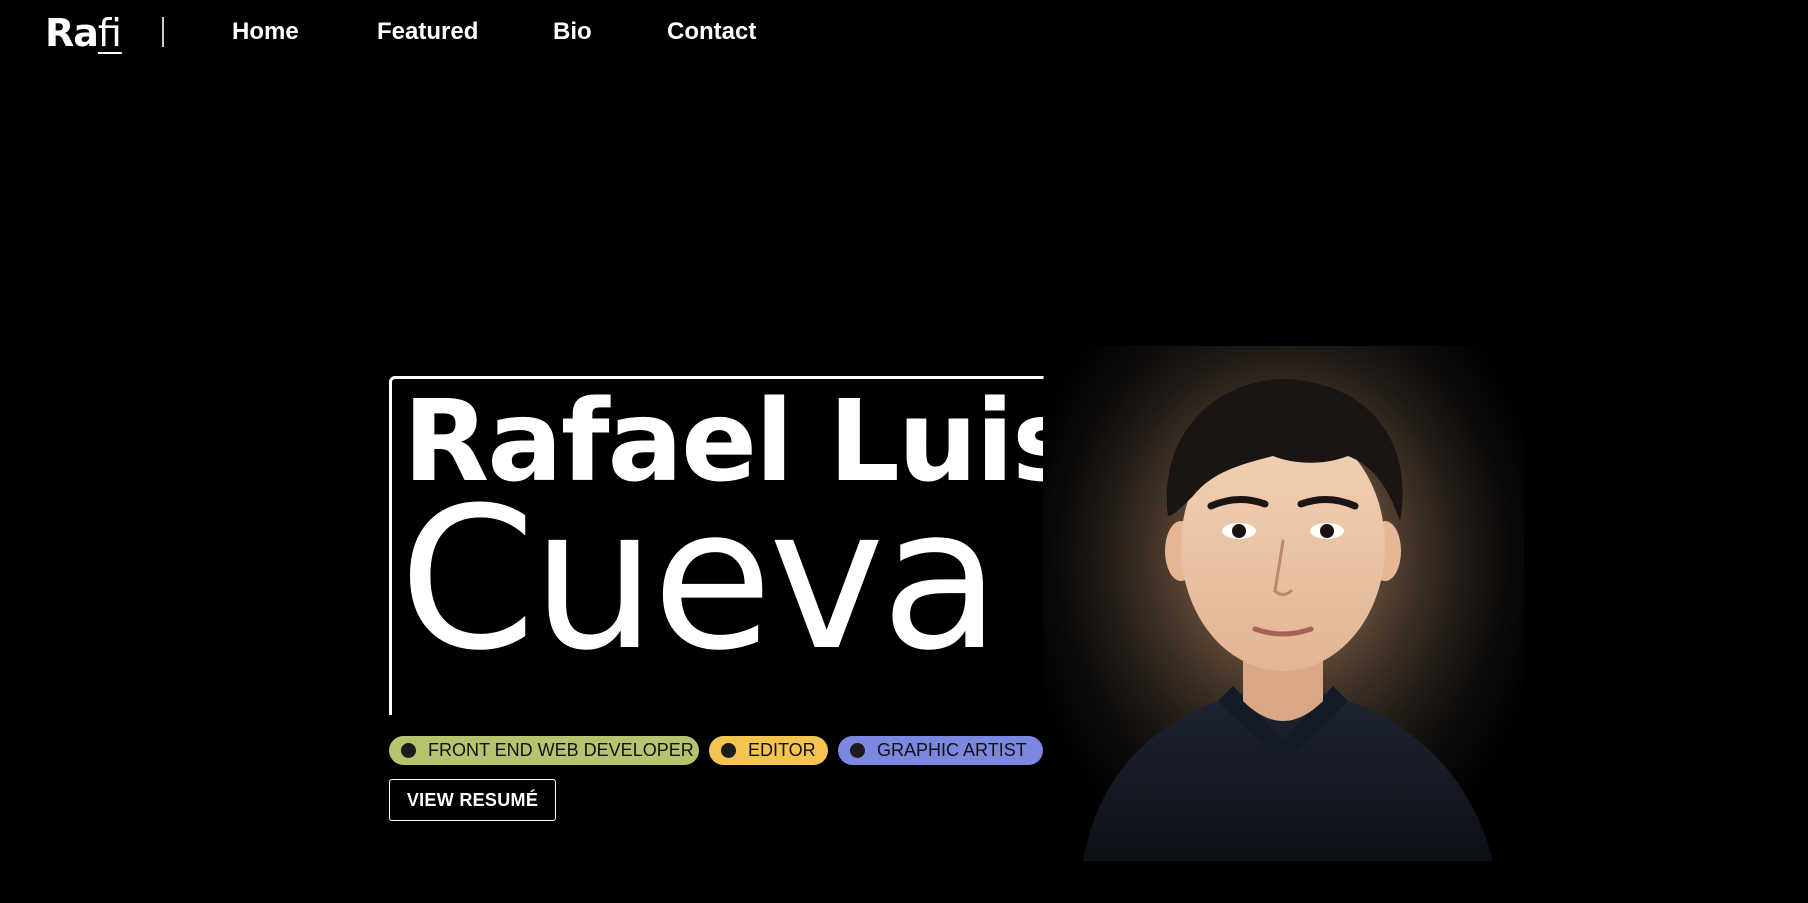 This screenshot has width=1808, height=903. Describe the element at coordinates (472, 800) in the screenshot. I see `view-resume-button: VIEW RESUMÉ` at that location.